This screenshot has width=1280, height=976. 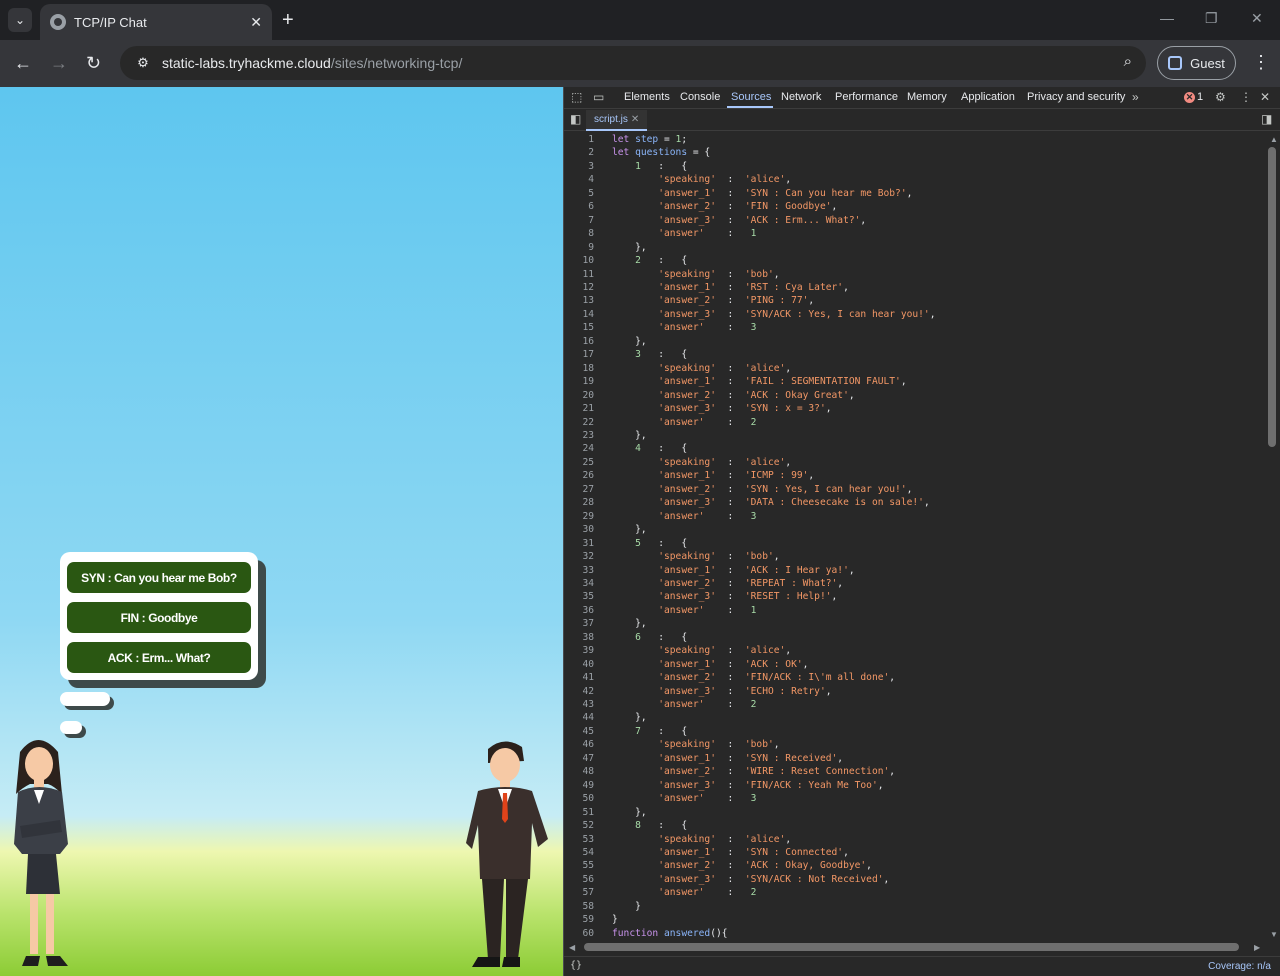 I want to click on toggle-debugger-icon: ◨, so click(x=1266, y=119).